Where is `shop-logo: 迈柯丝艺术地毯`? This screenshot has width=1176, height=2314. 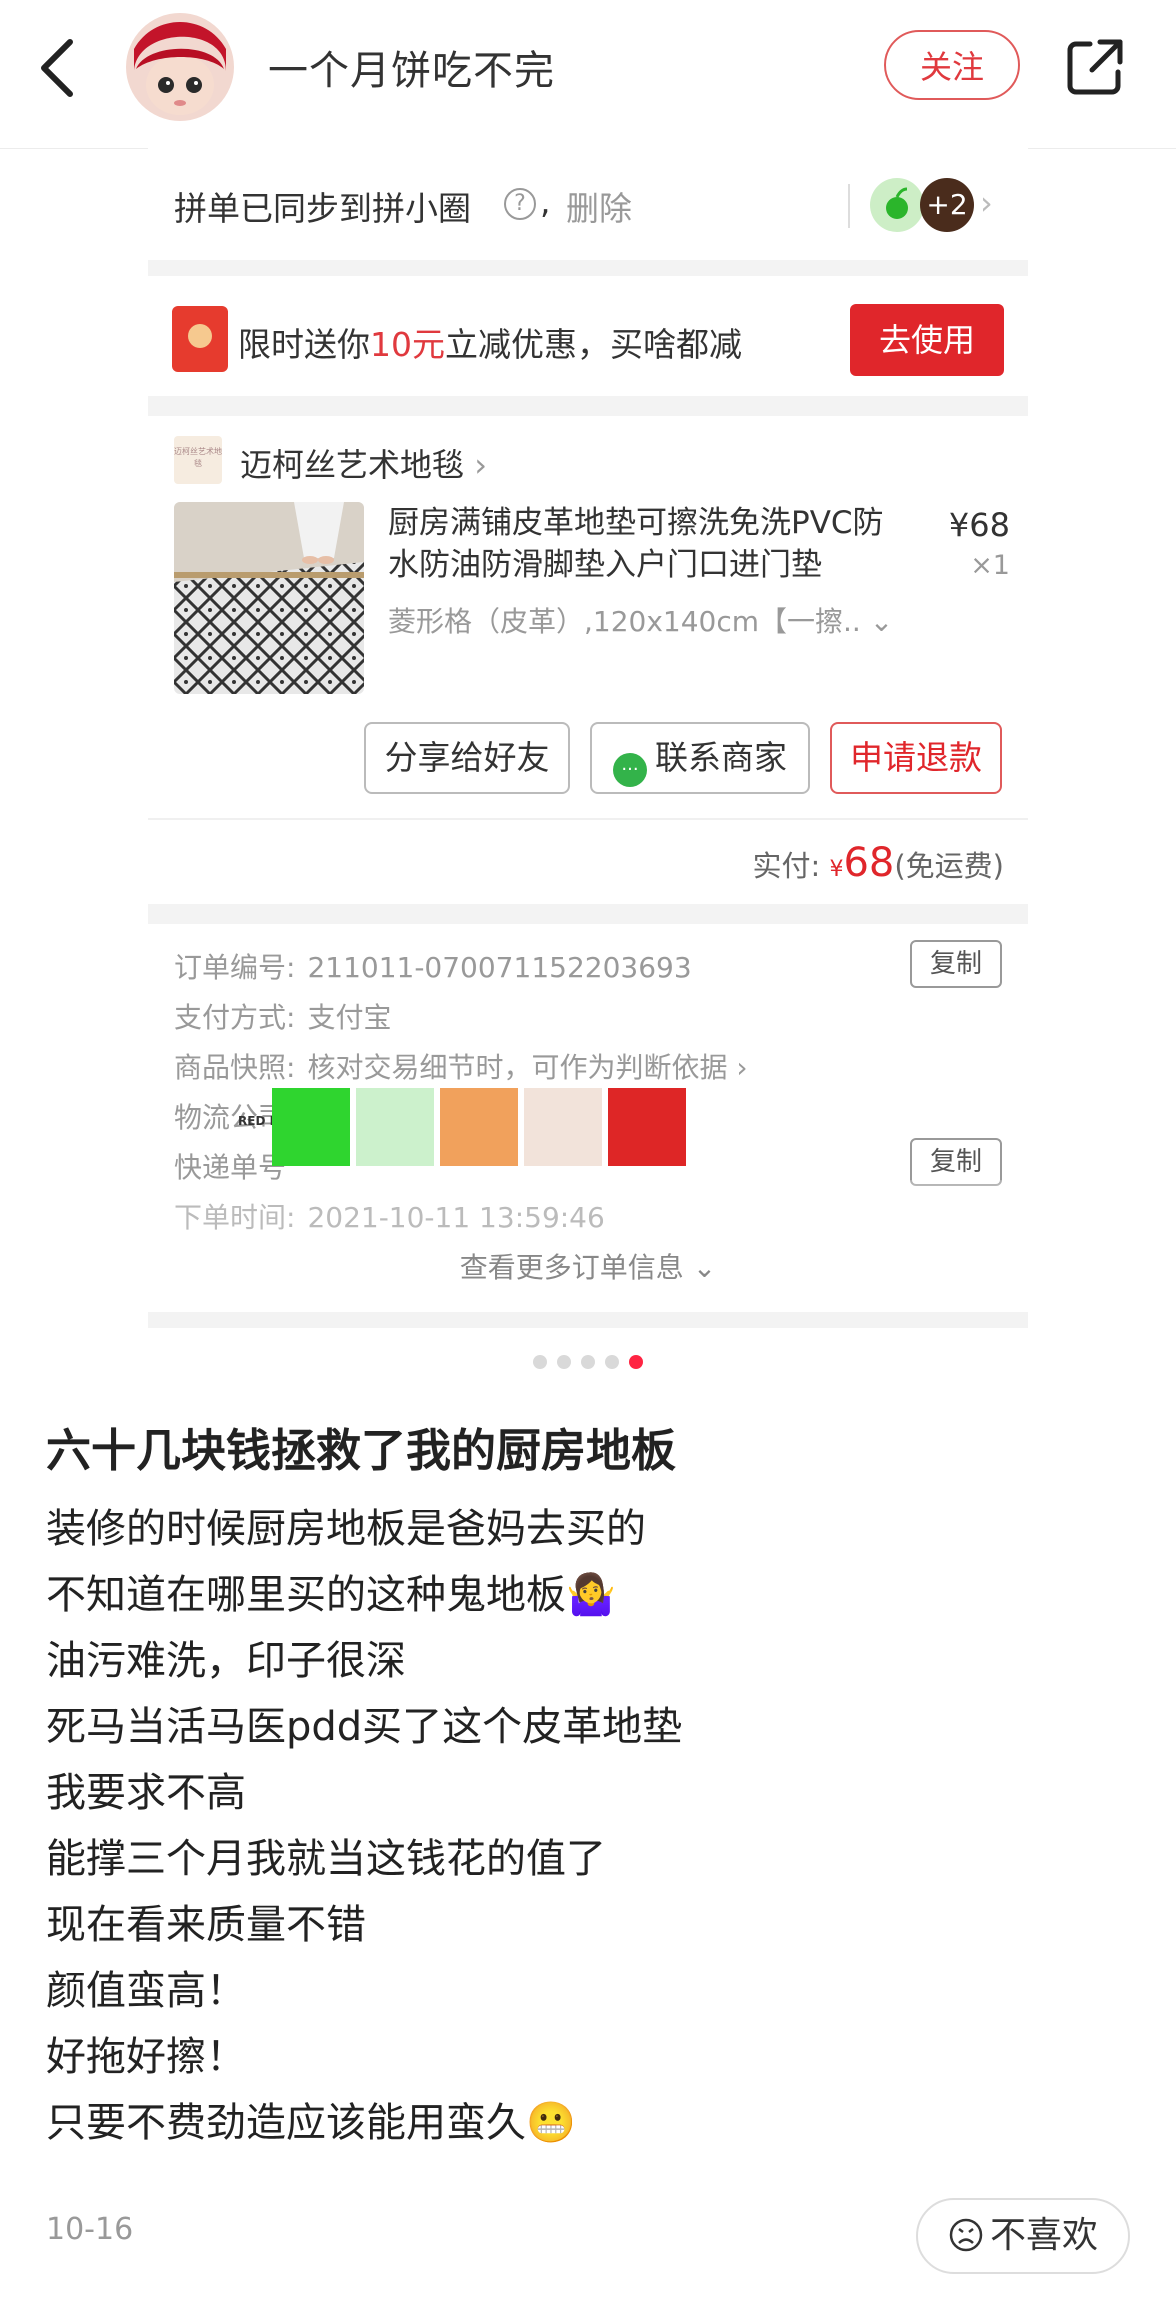
shop-logo: 迈柯丝艺术地毯 is located at coordinates (198, 460).